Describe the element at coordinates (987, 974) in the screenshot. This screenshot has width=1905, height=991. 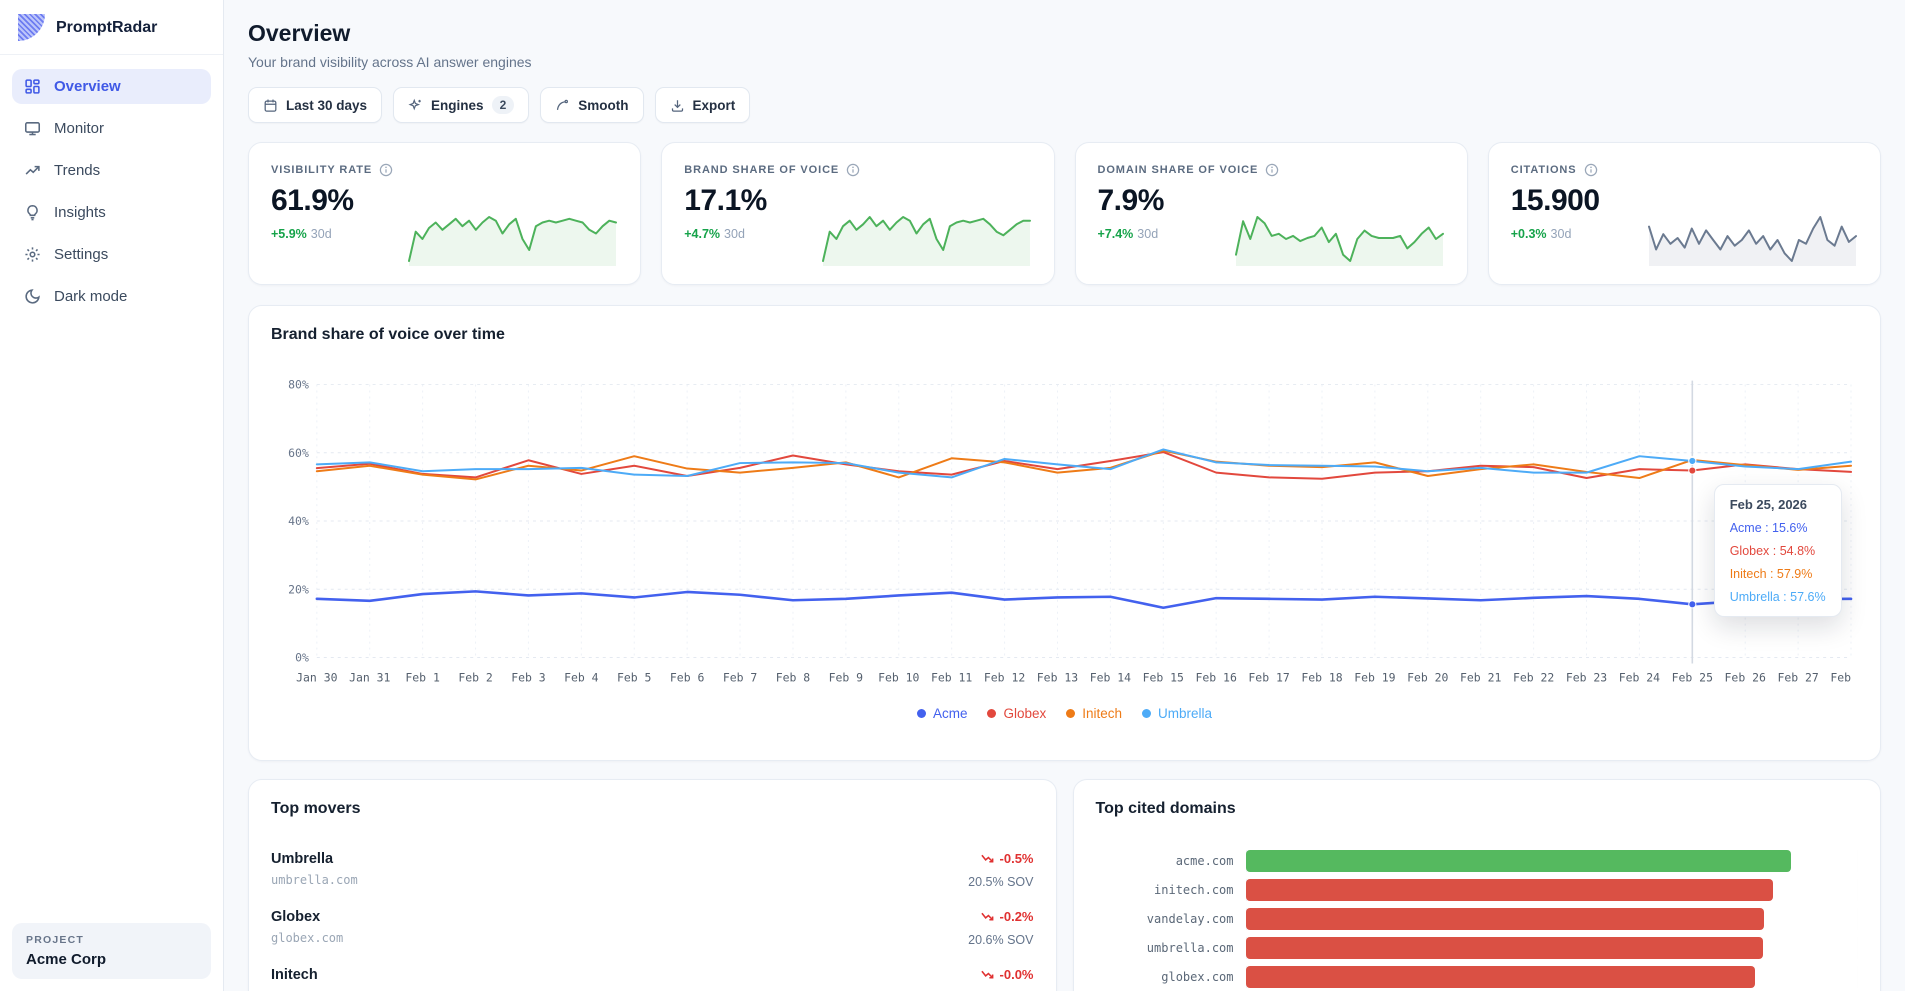
I see `trending-down-icon` at that location.